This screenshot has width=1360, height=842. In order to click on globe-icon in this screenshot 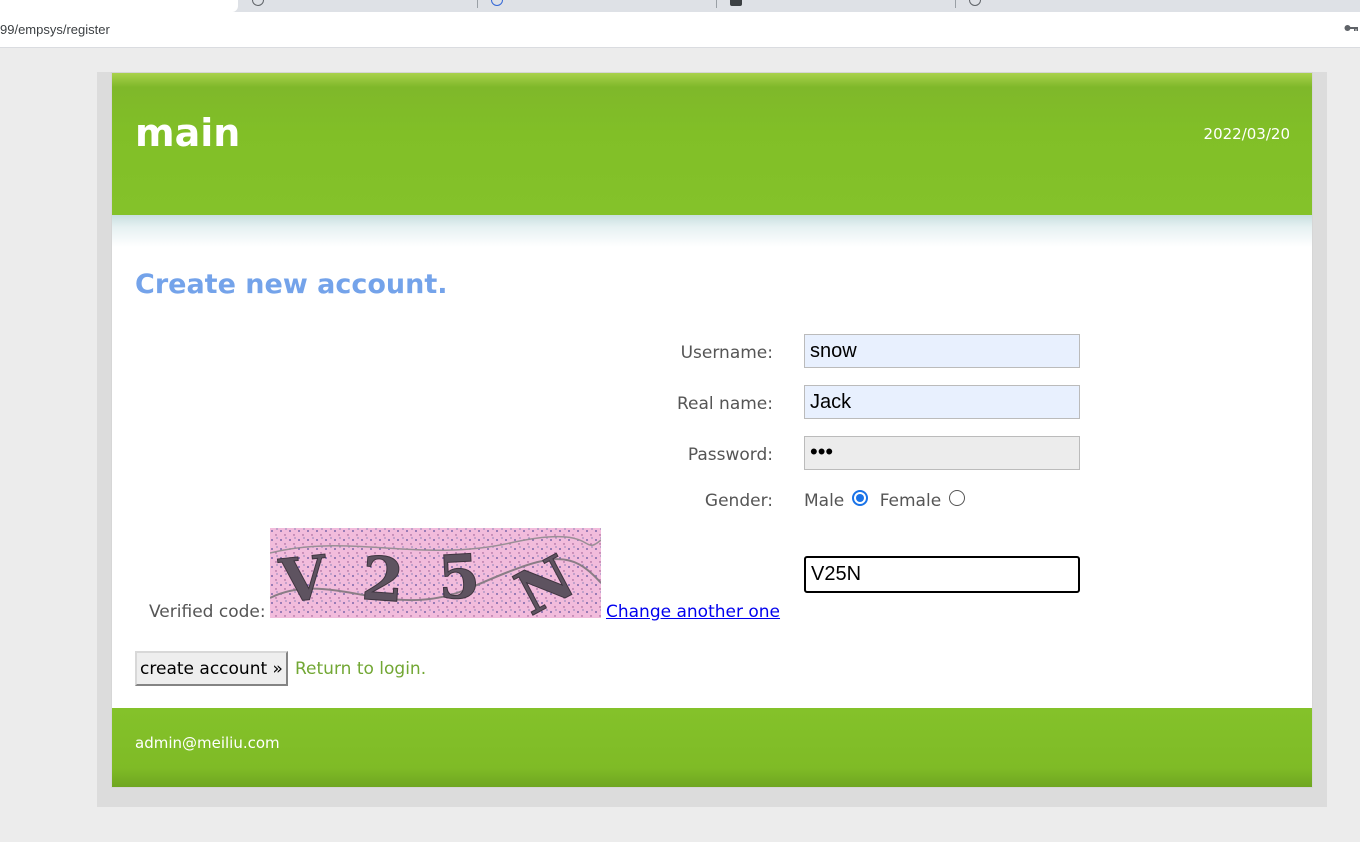, I will do `click(258, 3)`.